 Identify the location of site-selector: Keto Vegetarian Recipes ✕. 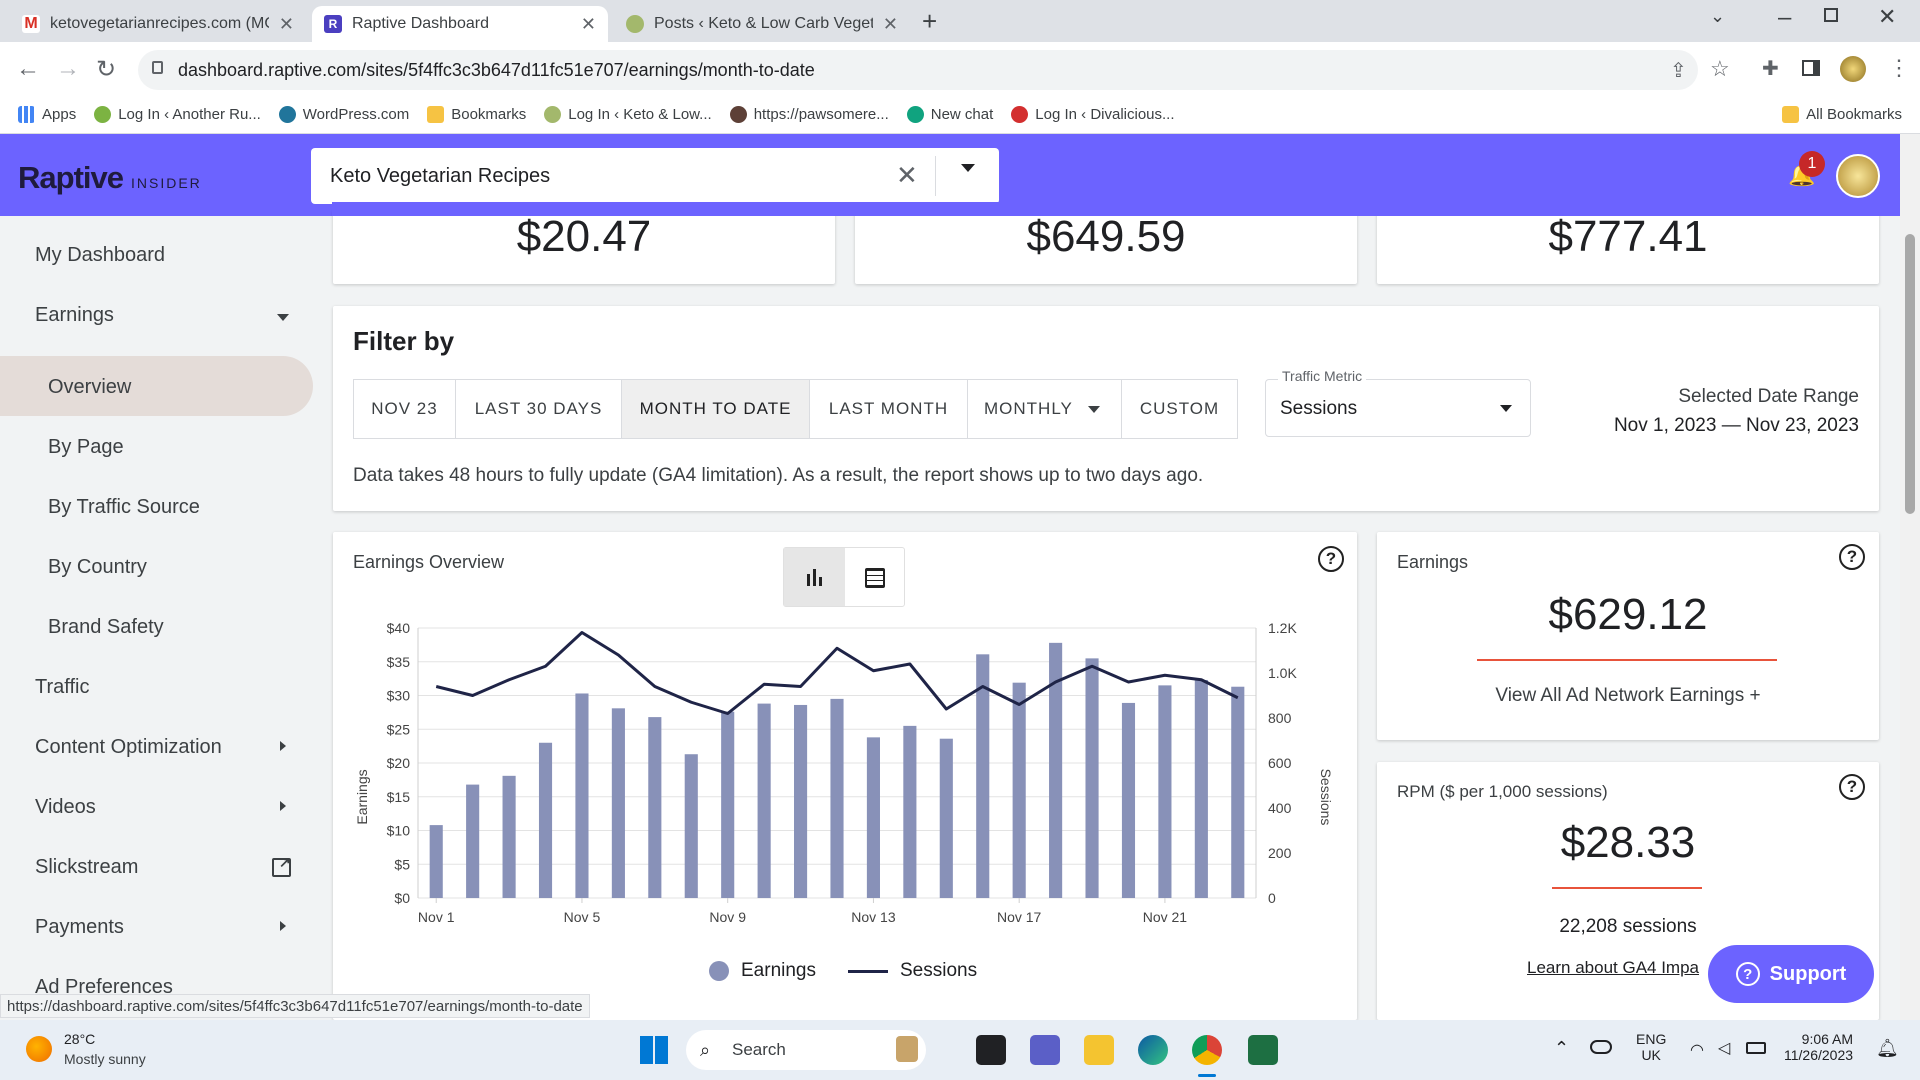
(655, 176).